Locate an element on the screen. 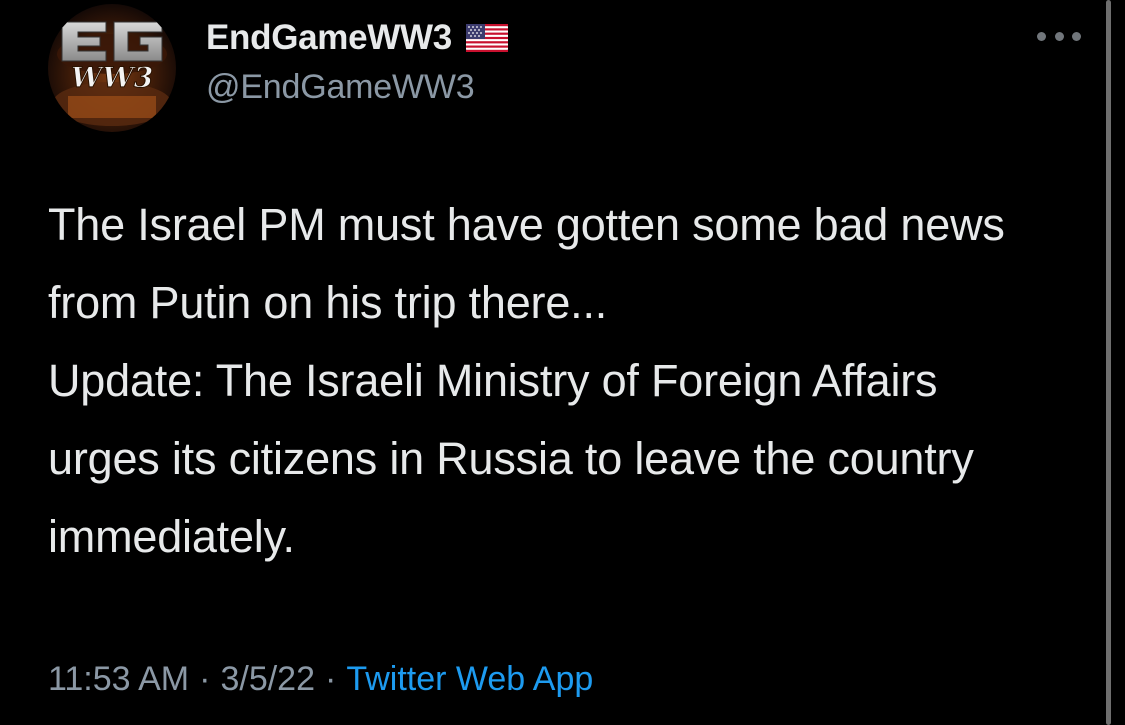 This screenshot has height=725, width=1125. more-horizontal-icon is located at coordinates (1059, 36).